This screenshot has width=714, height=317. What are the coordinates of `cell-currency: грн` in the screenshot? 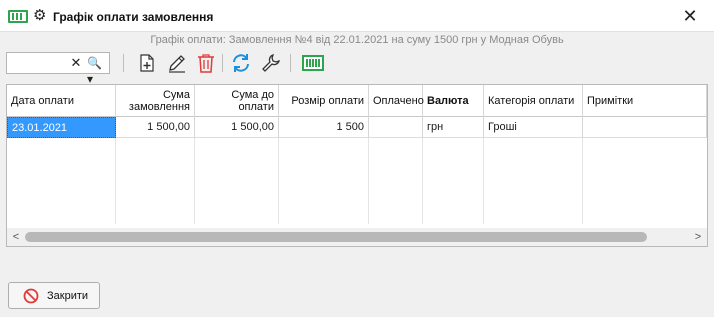 It's located at (453, 127).